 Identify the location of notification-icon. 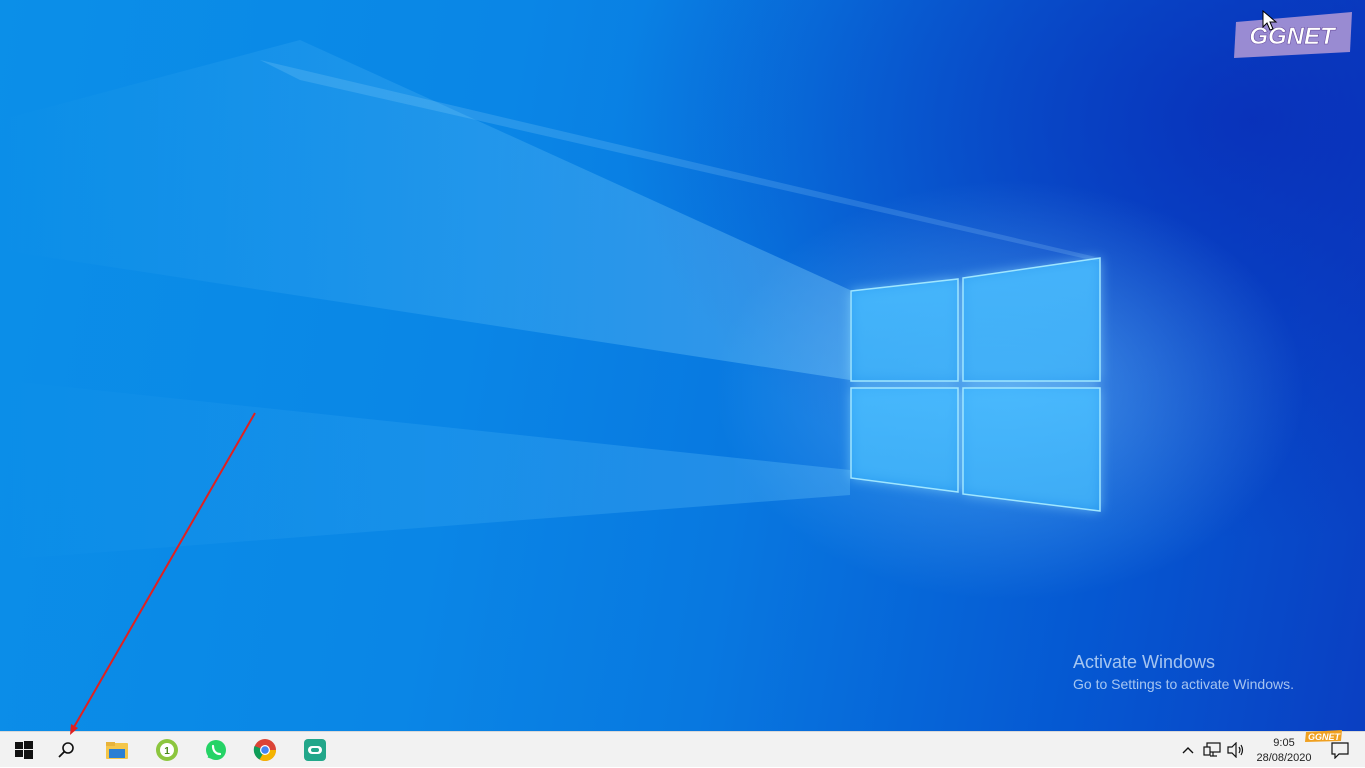
(1340, 750).